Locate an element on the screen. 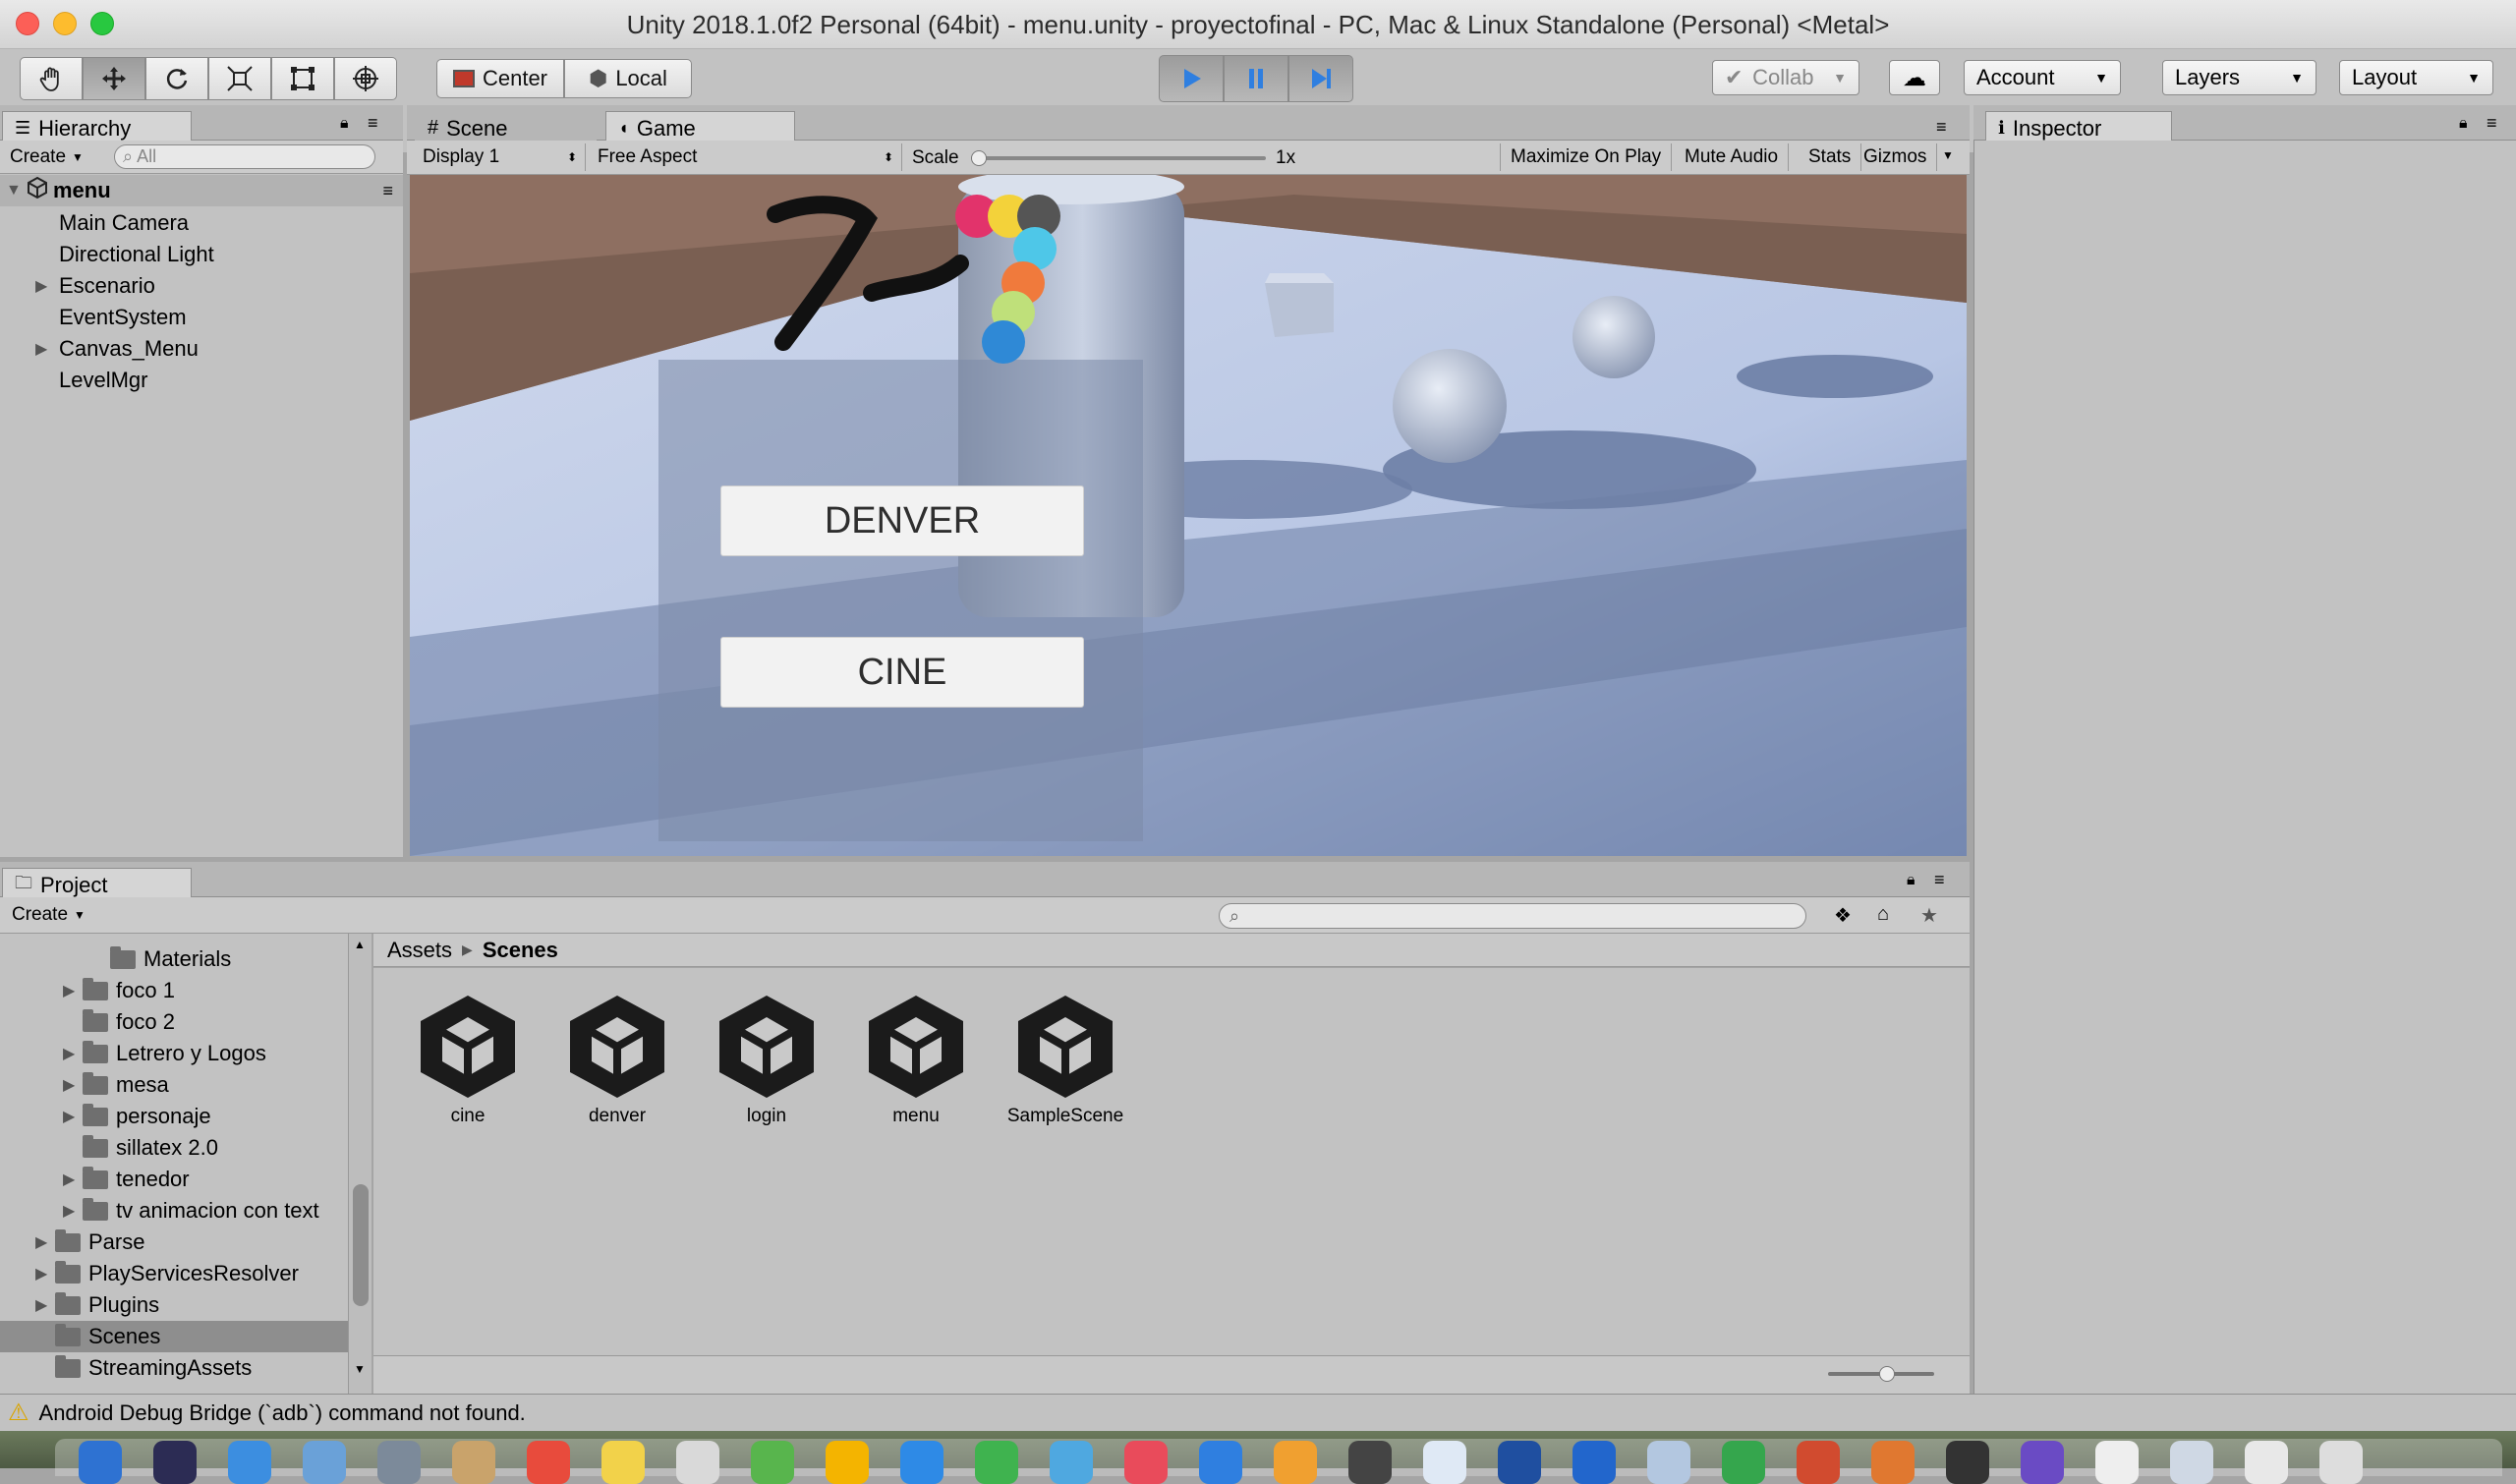 The image size is (2516, 1484). project-folder-item: ▶ personaje is located at coordinates (174, 1116).